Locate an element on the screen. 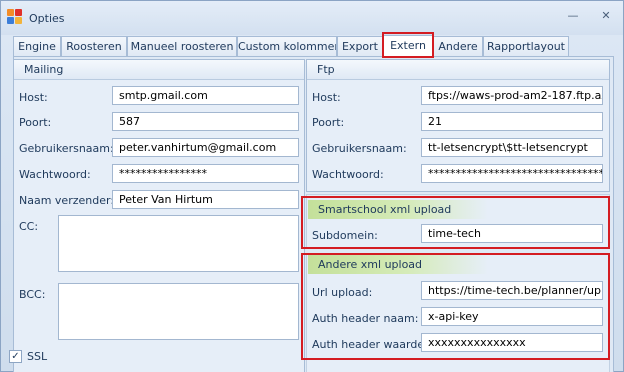 This screenshot has width=624, height=372. mailing-host-label: Host: is located at coordinates (33, 97).